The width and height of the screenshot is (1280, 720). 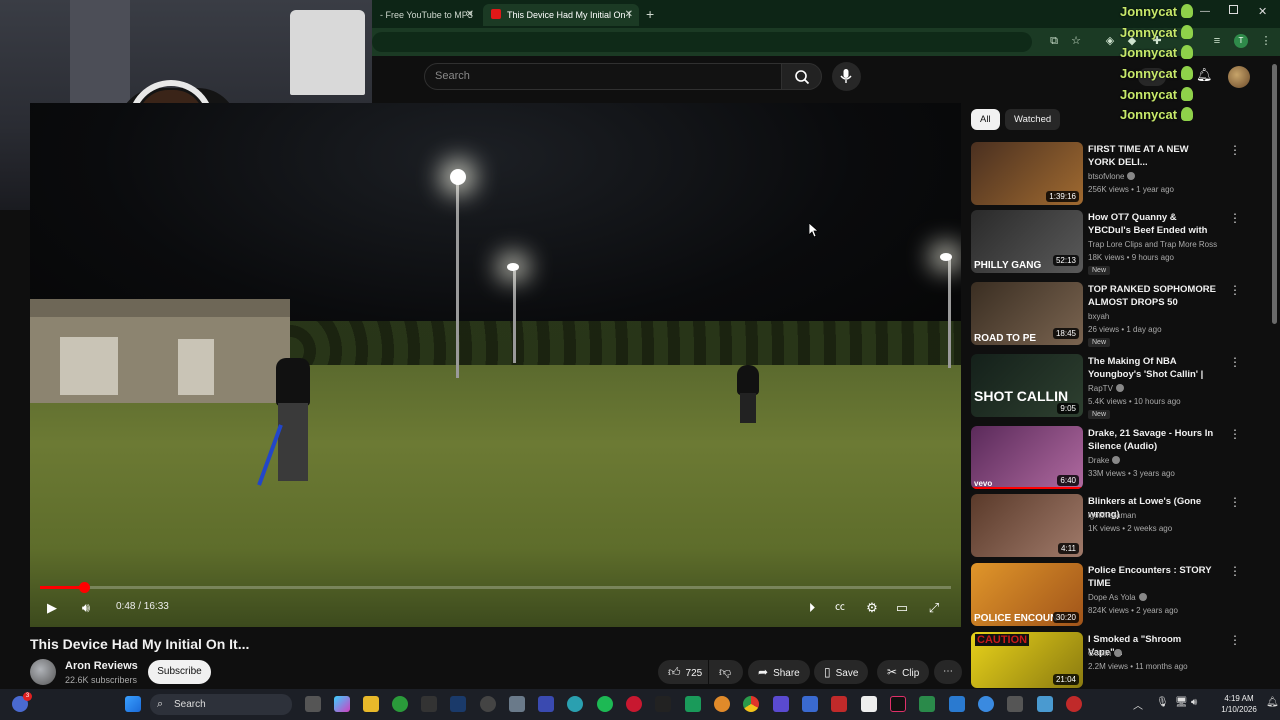 What do you see at coordinates (1027, 594) in the screenshot?
I see `video-thumbnail: POLICE ENCOUN 30:20` at bounding box center [1027, 594].